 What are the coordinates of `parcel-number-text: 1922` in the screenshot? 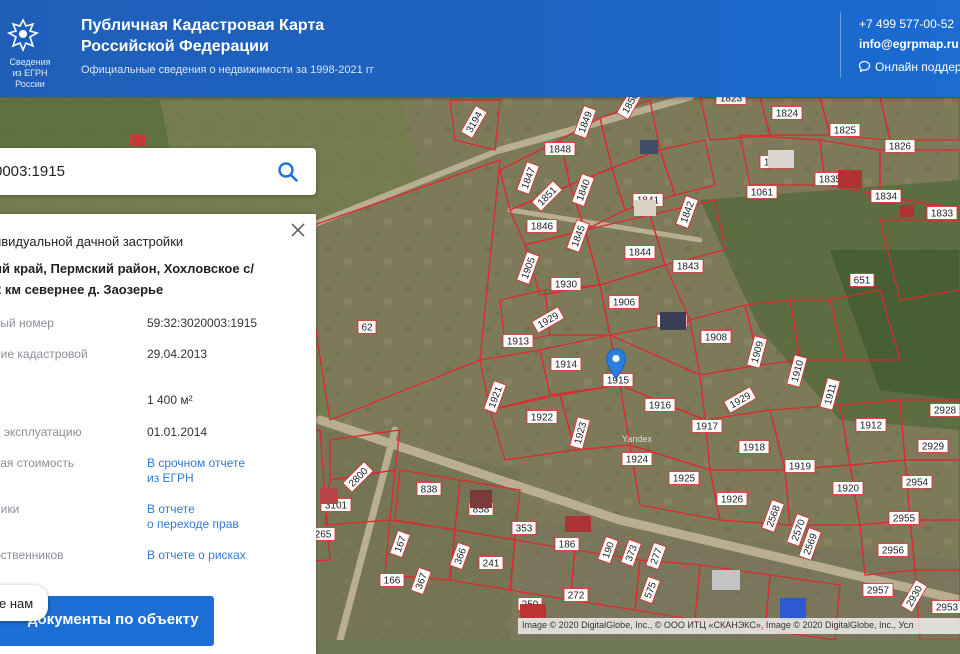 It's located at (542, 418).